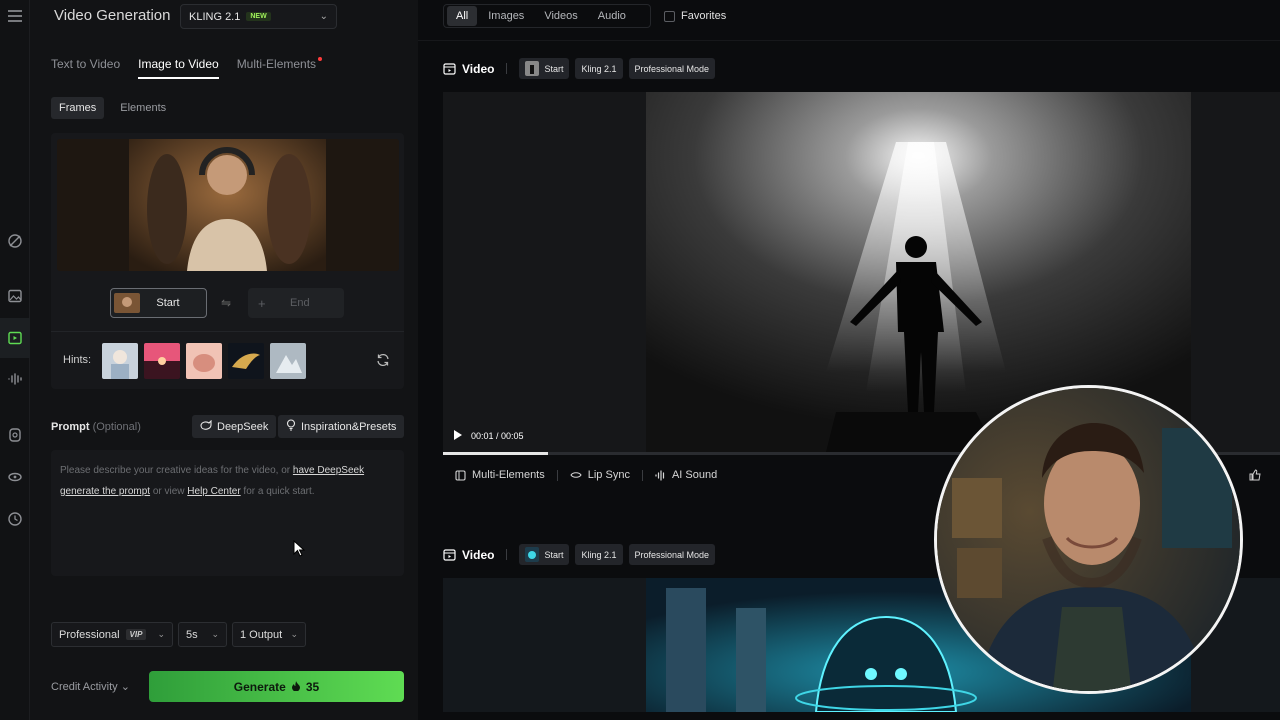 The width and height of the screenshot is (1280, 720). What do you see at coordinates (96, 427) in the screenshot?
I see `prompt-label: Prompt (Optional)` at bounding box center [96, 427].